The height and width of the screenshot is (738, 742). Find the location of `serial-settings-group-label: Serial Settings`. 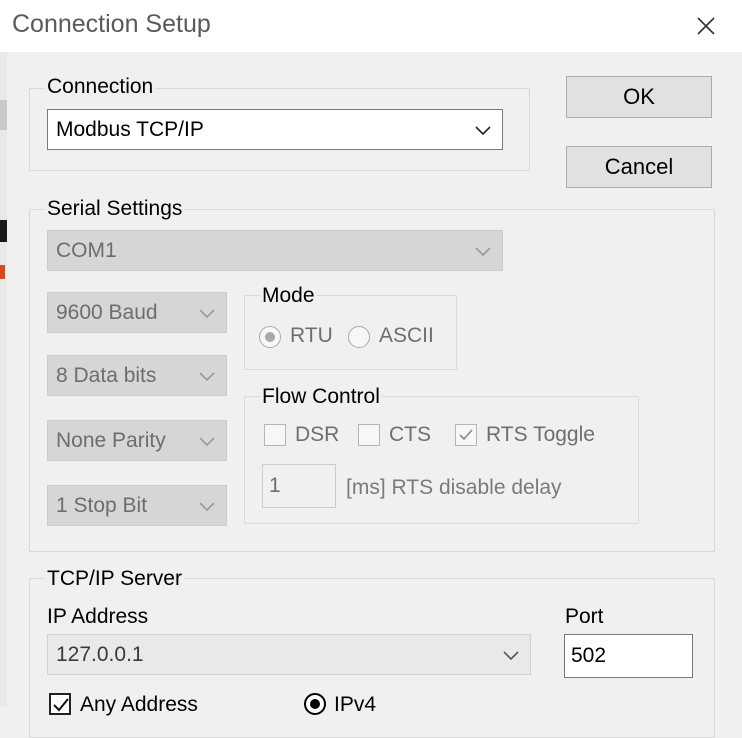

serial-settings-group-label: Serial Settings is located at coordinates (115, 209).